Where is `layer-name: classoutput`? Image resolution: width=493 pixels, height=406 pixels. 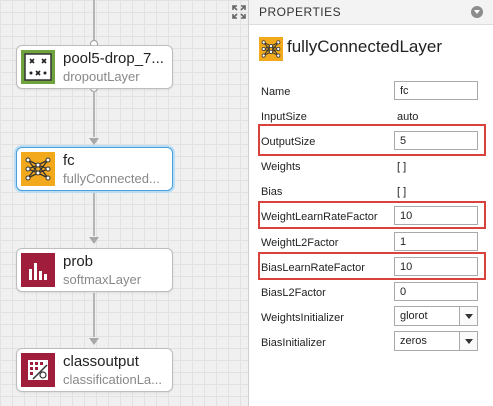
layer-name: classoutput is located at coordinates (101, 361).